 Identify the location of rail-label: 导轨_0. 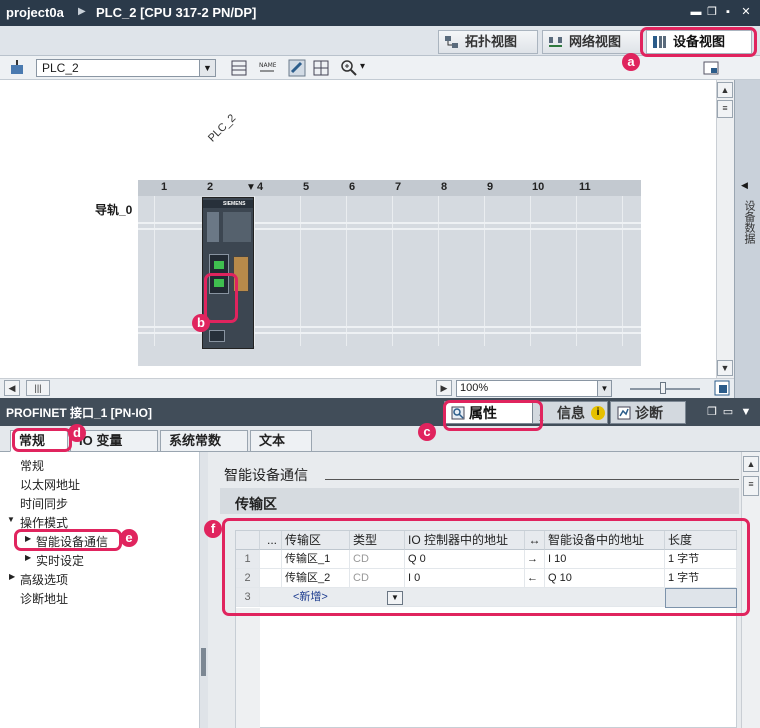
(114, 210).